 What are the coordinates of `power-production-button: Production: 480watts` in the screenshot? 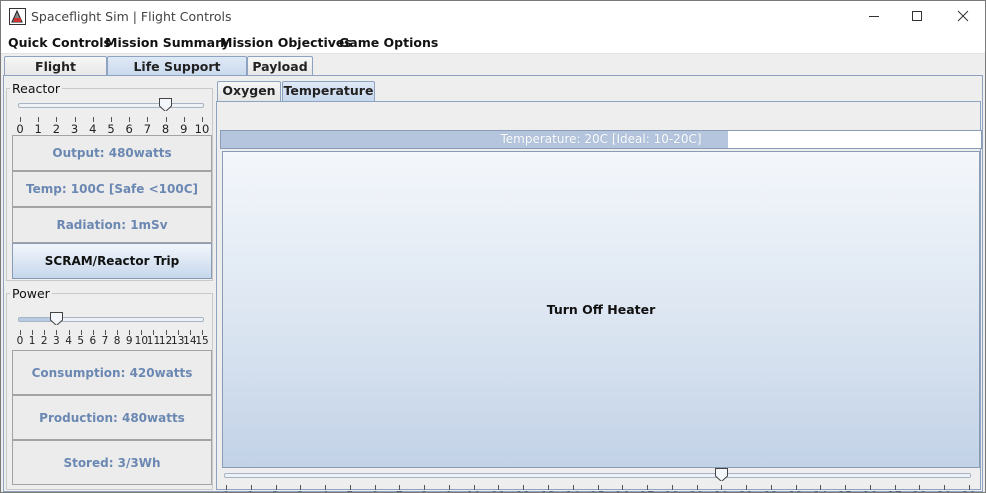 It's located at (112, 417).